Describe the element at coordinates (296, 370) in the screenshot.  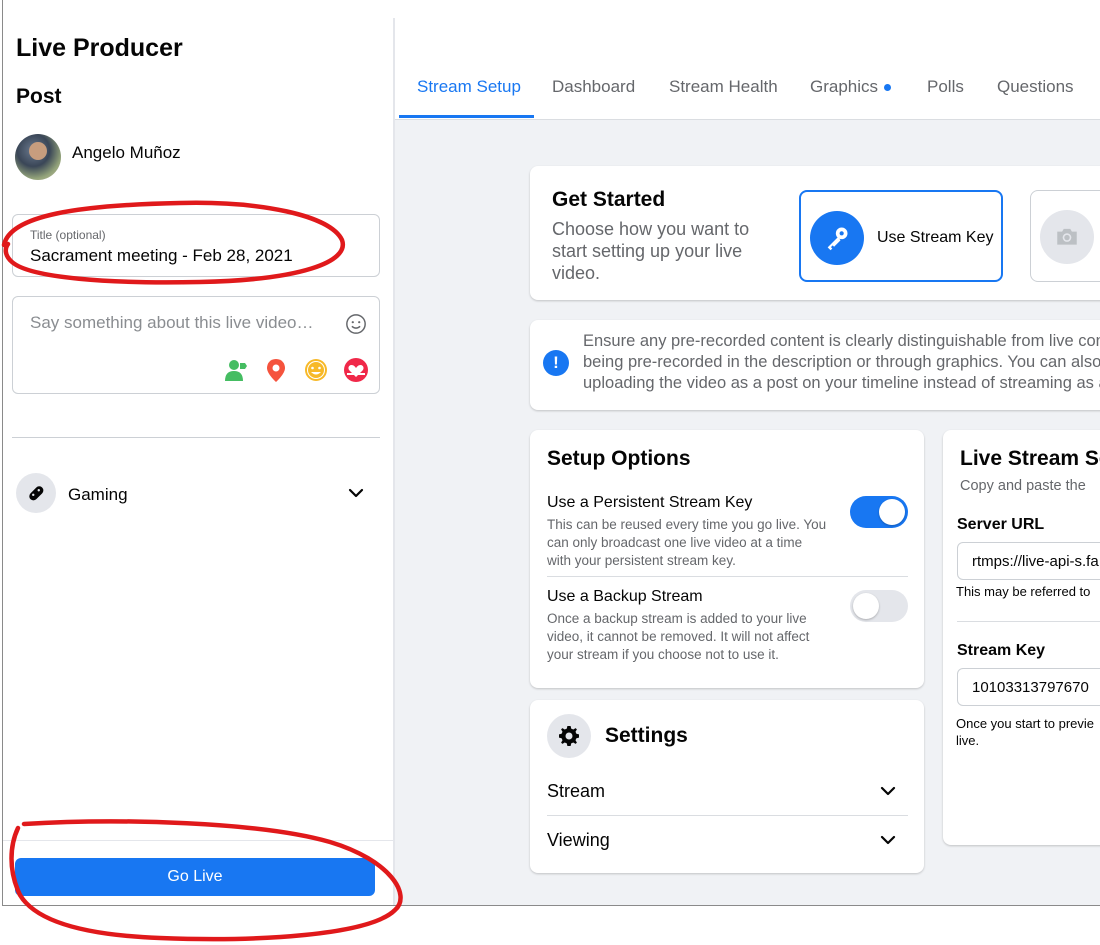
I see `description-tools` at that location.